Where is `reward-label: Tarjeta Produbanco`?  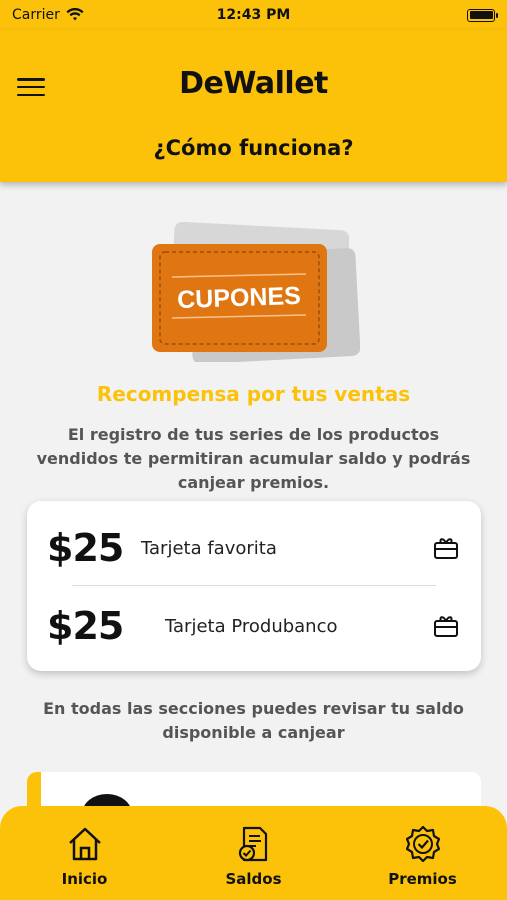
reward-label: Tarjeta Produbanco is located at coordinates (251, 626).